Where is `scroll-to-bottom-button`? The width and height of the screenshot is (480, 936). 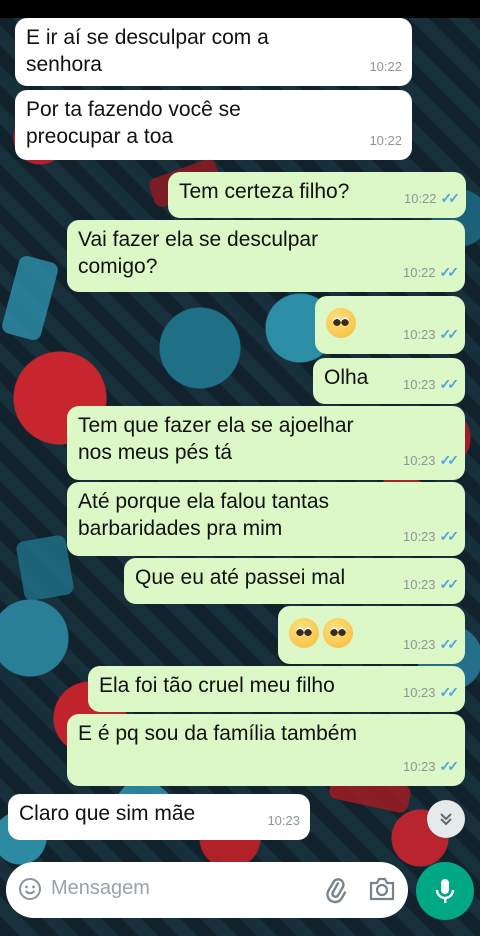
scroll-to-bottom-button is located at coordinates (446, 819).